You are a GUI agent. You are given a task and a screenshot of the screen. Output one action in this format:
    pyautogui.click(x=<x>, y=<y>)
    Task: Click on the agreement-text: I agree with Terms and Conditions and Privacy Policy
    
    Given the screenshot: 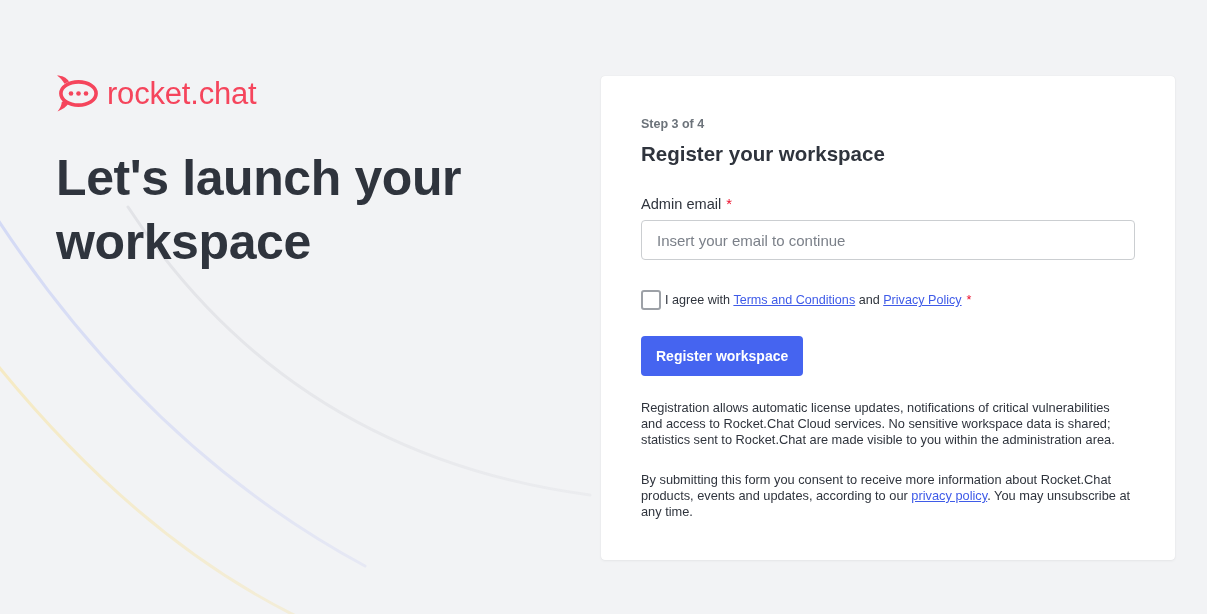 What is the action you would take?
    pyautogui.click(x=813, y=300)
    